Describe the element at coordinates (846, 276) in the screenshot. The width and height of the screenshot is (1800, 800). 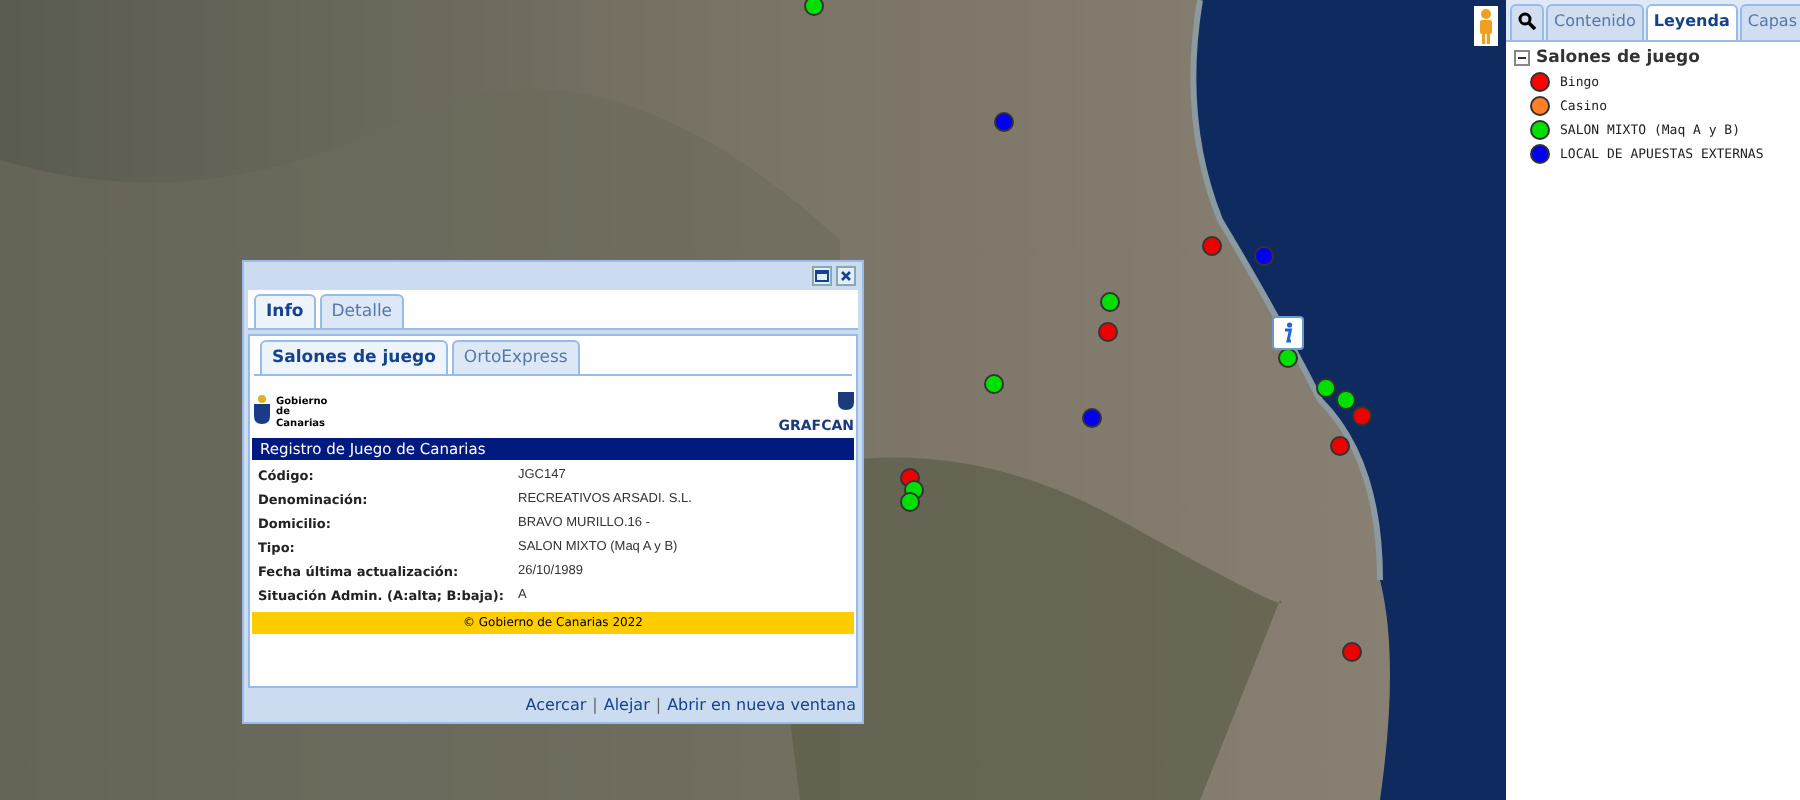
I see `close-icon` at that location.